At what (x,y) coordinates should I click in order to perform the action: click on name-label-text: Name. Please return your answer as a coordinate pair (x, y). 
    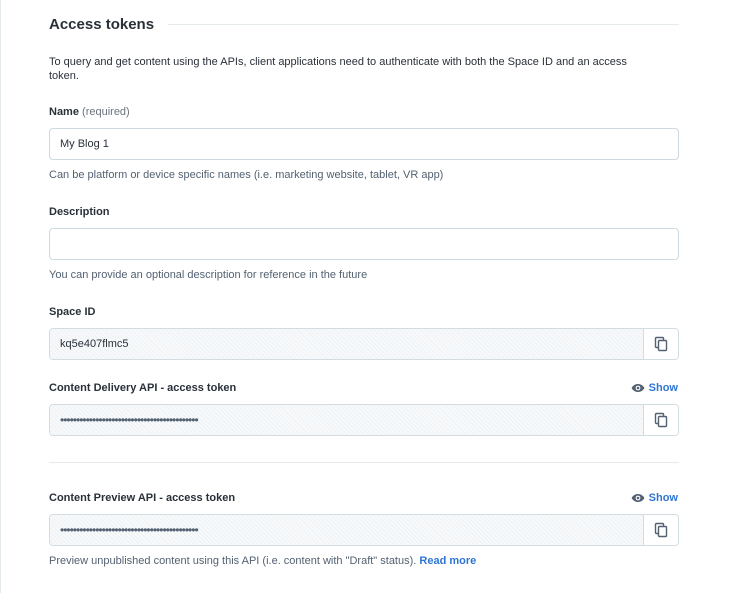
    Looking at the image, I should click on (64, 112).